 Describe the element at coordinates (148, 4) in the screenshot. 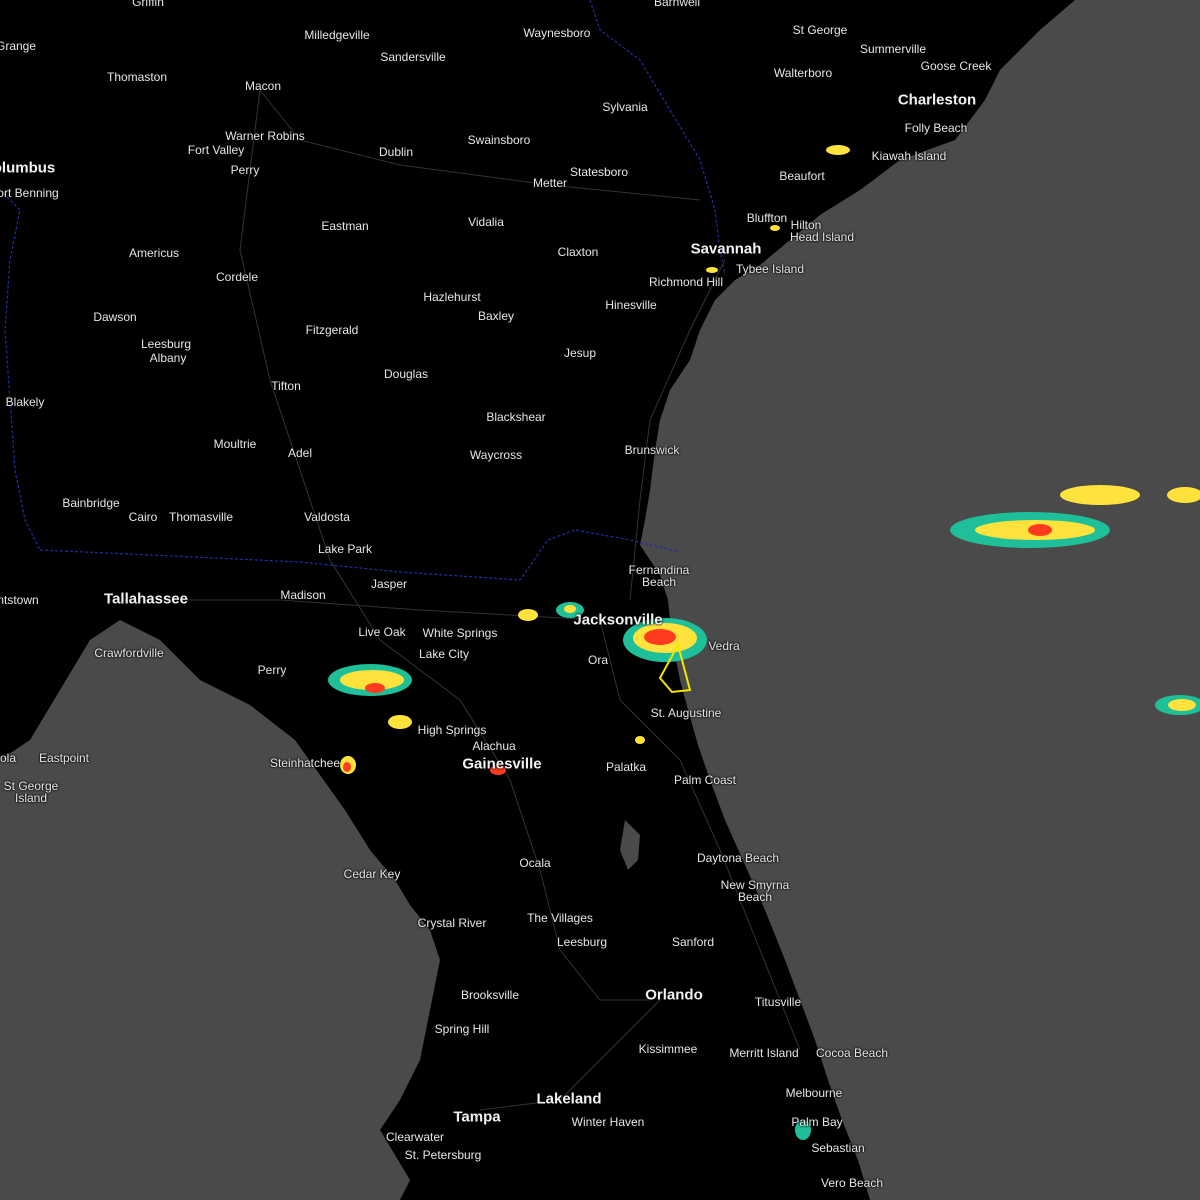

I see `city-griffin: Griffin` at that location.